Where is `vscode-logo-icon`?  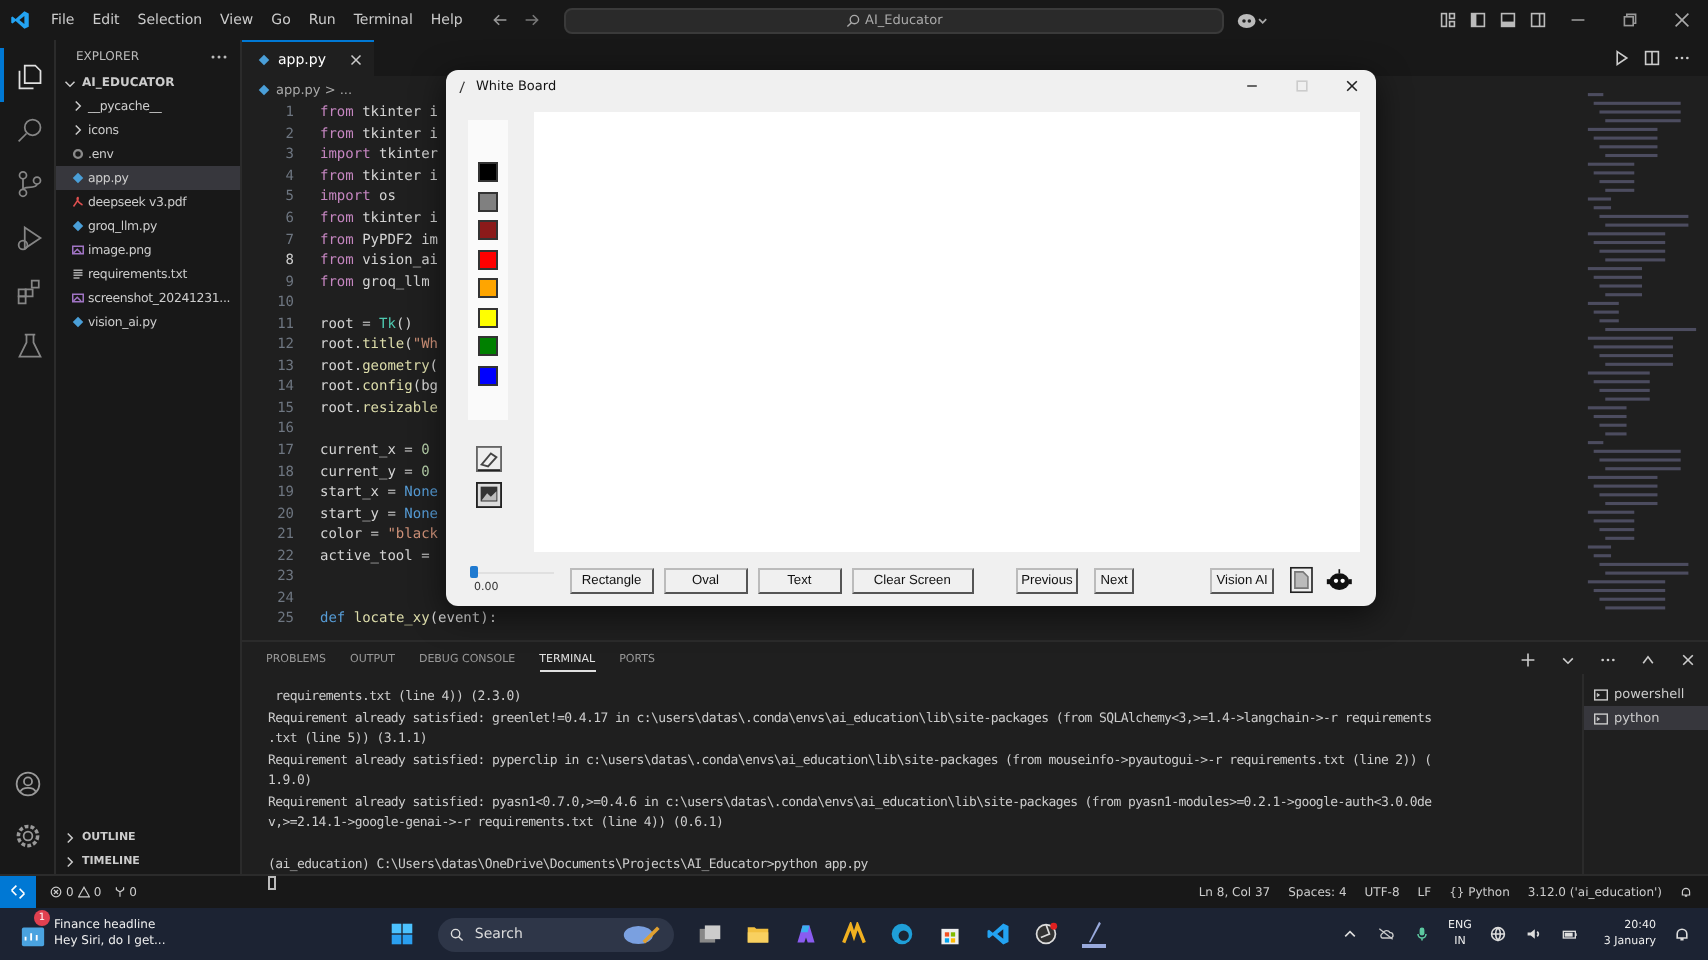 vscode-logo-icon is located at coordinates (20, 20).